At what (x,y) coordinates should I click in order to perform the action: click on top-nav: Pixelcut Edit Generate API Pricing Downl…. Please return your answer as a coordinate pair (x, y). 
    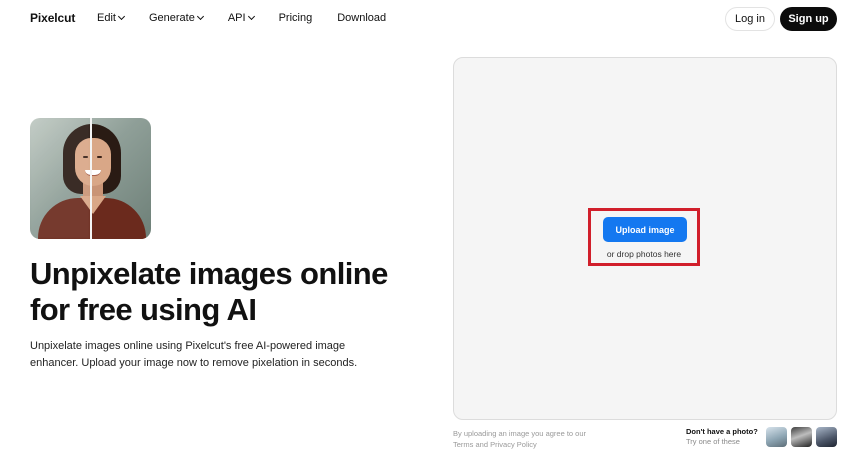
    Looking at the image, I should click on (425, 20).